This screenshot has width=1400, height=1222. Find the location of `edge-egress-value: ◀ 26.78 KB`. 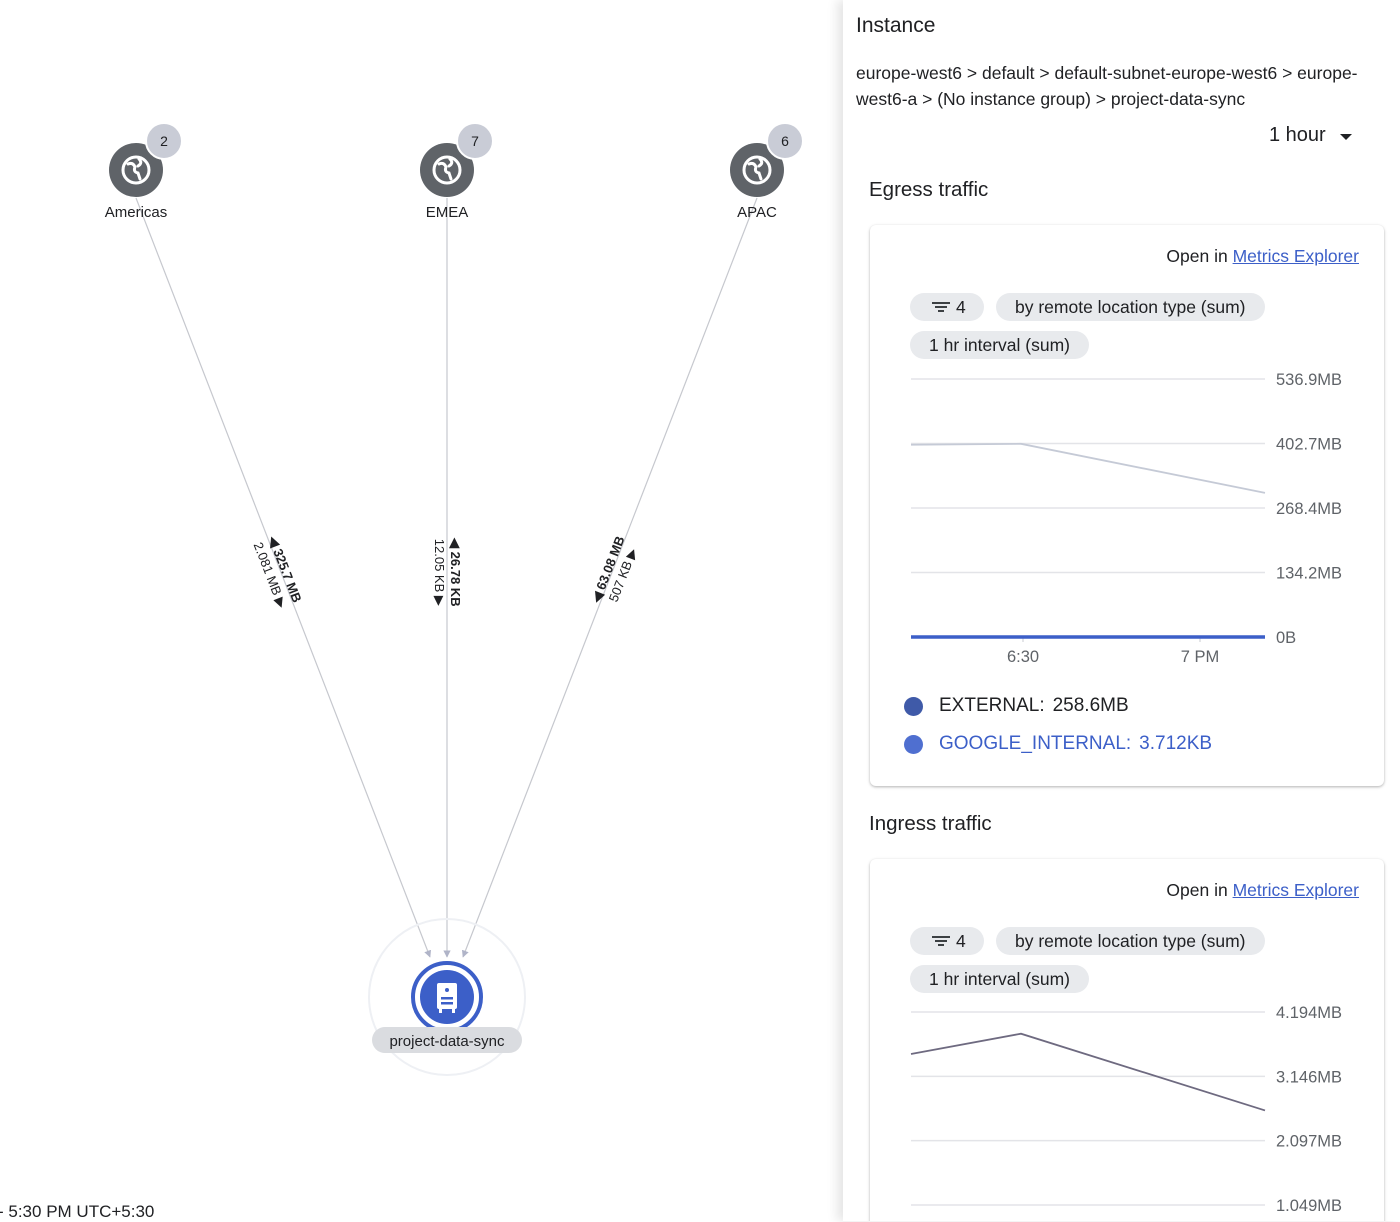

edge-egress-value: ◀ 26.78 KB is located at coordinates (455, 572).